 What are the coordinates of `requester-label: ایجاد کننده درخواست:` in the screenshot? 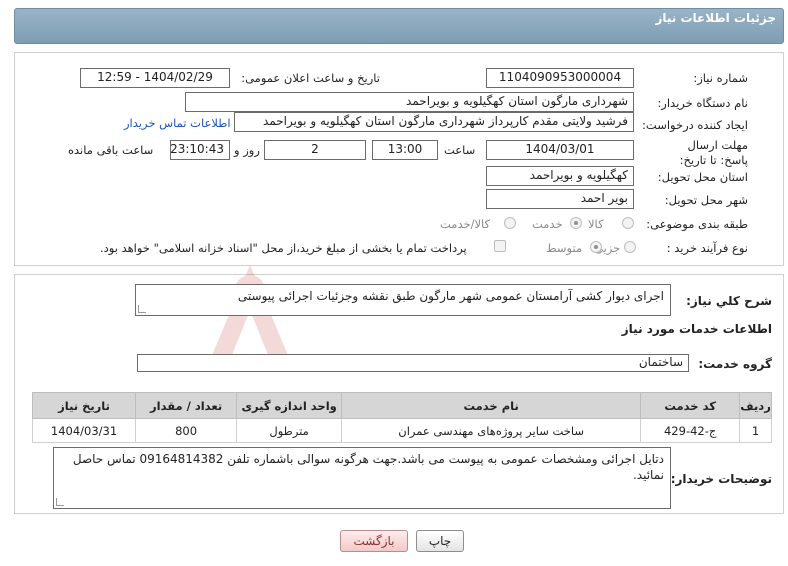 It's located at (695, 125).